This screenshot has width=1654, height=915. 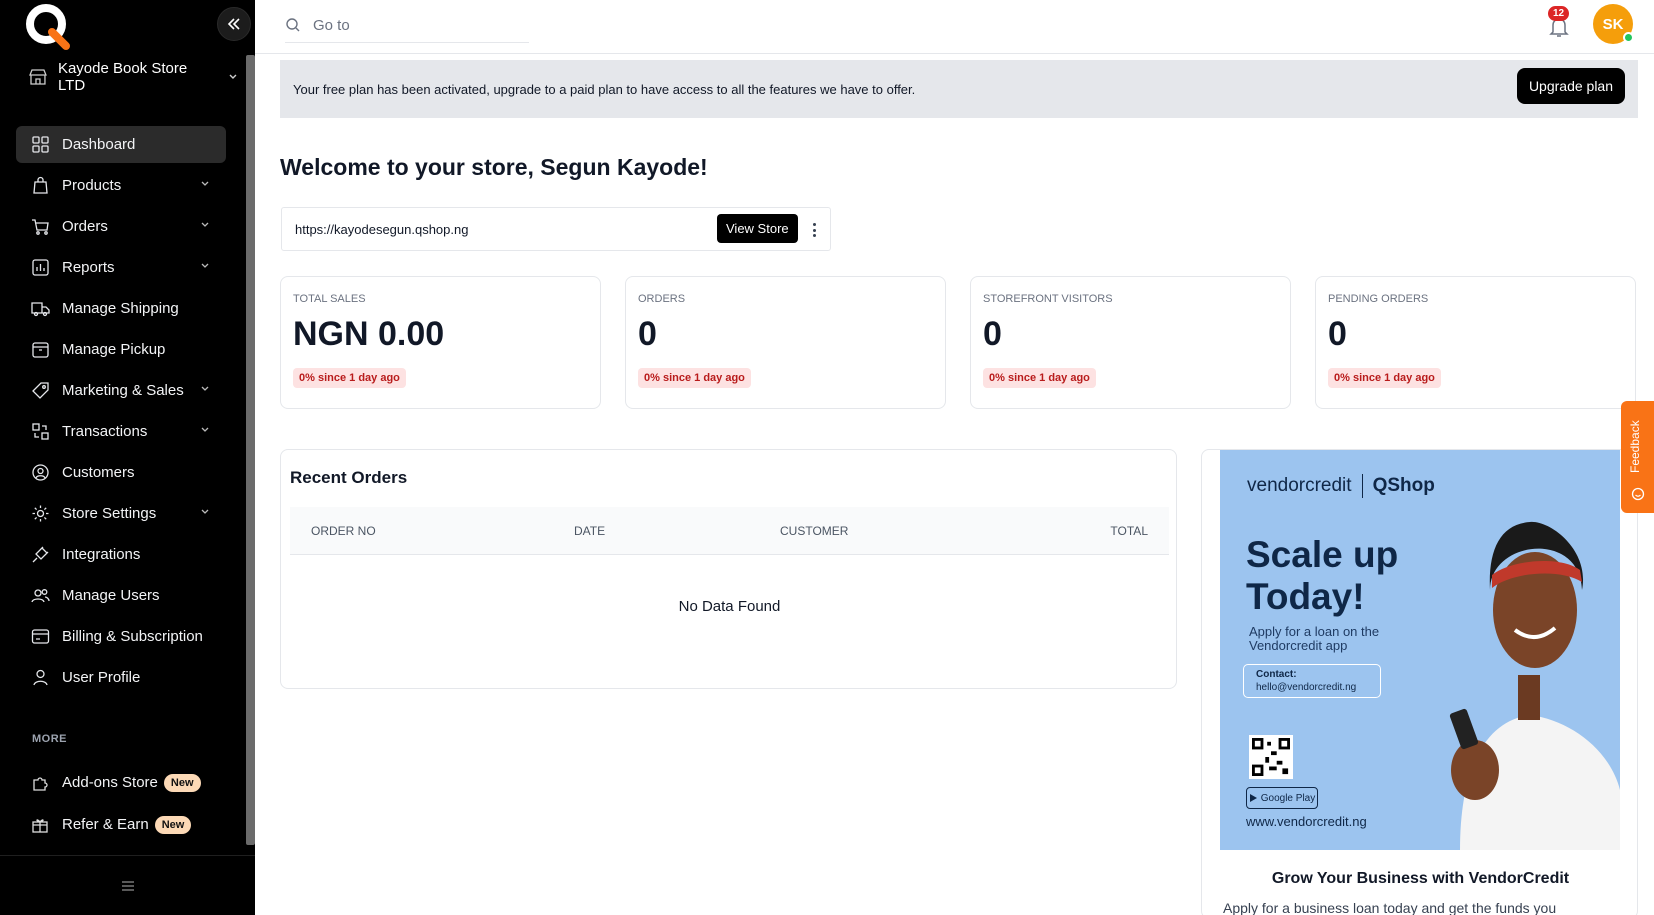 What do you see at coordinates (92, 185) in the screenshot?
I see `sidebar-item-label: Products` at bounding box center [92, 185].